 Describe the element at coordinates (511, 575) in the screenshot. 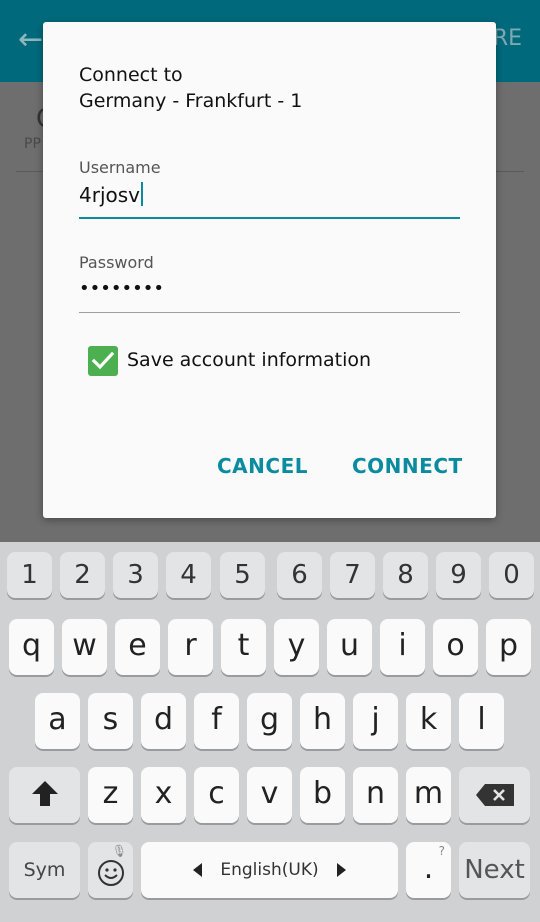

I see `key-0: 0` at that location.